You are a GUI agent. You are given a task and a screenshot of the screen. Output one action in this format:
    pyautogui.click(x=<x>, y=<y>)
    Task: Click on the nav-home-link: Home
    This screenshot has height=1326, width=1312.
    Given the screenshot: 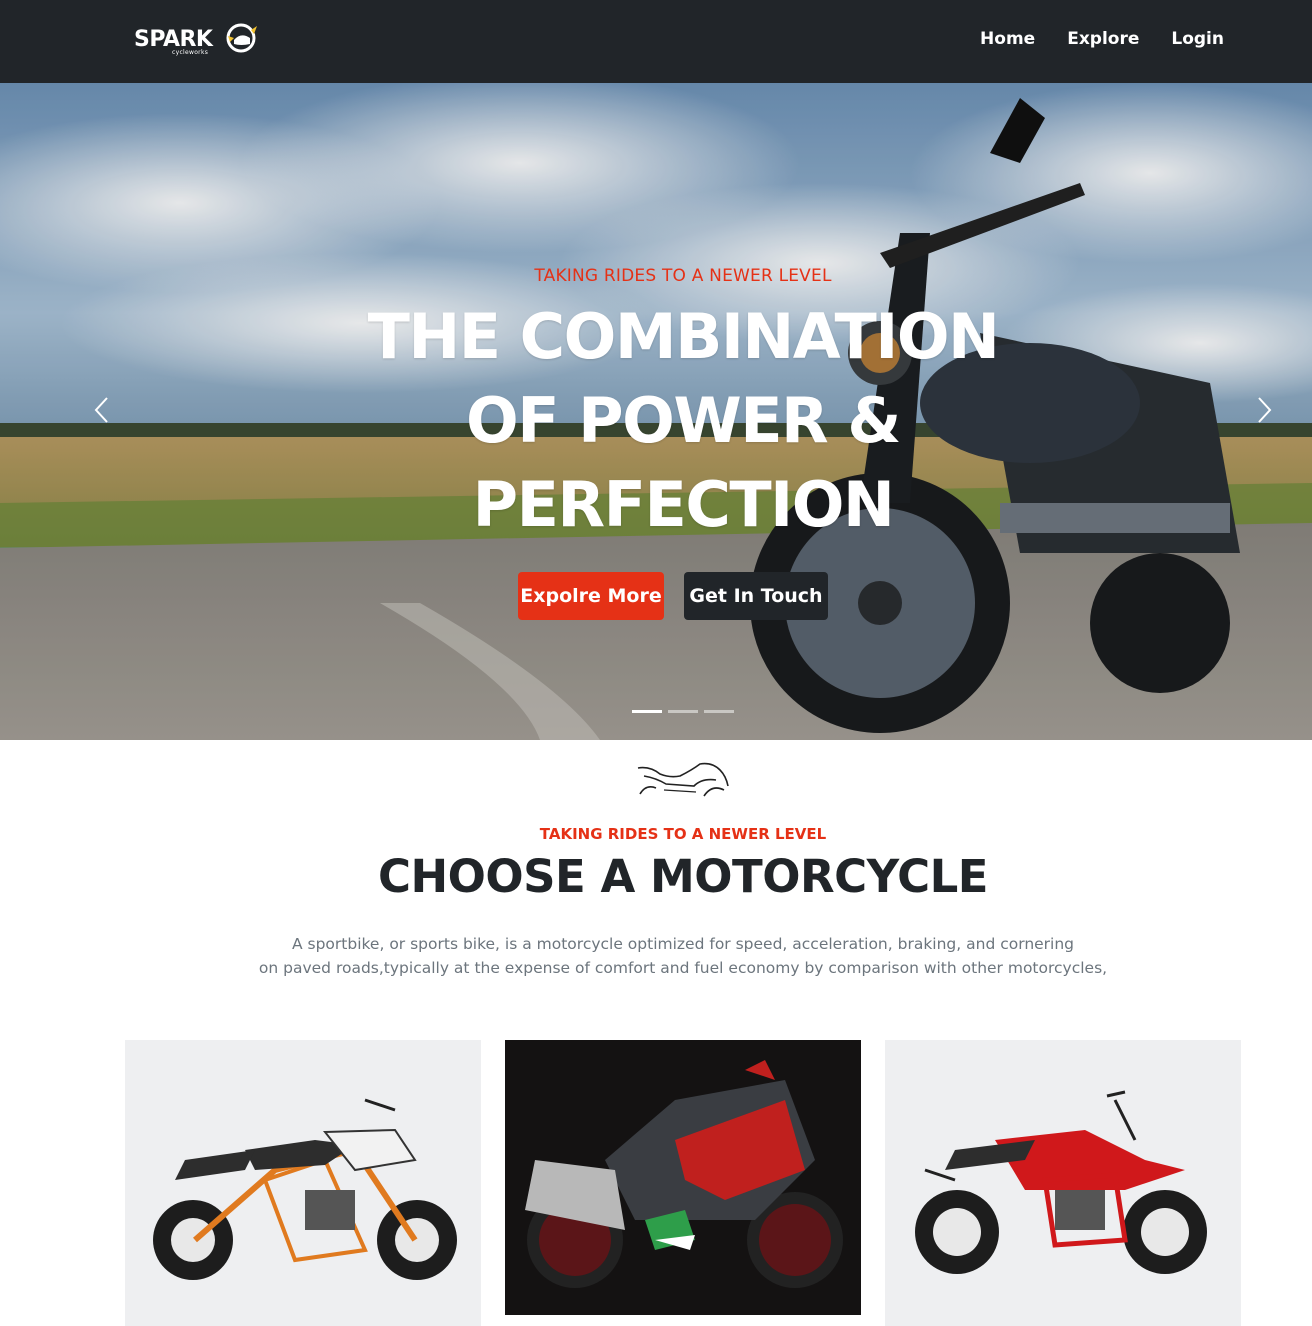 What is the action you would take?
    pyautogui.click(x=1007, y=39)
    